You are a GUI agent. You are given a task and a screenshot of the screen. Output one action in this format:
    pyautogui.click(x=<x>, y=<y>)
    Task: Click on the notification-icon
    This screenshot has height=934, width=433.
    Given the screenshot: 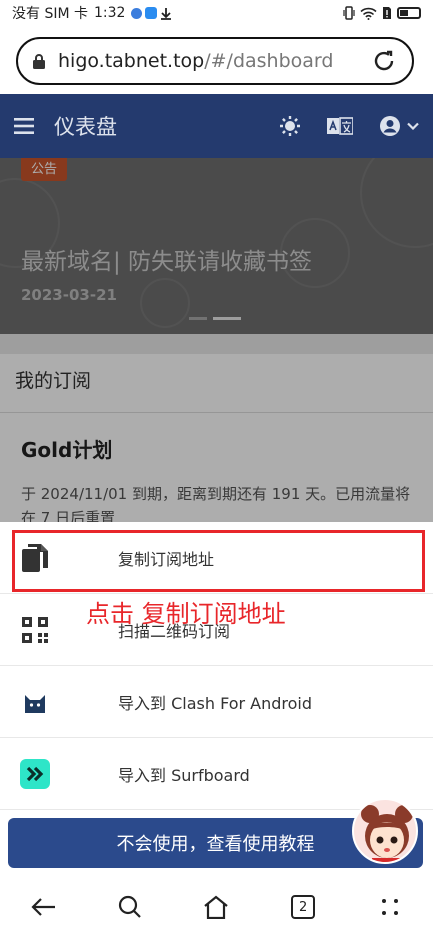 What is the action you would take?
    pyautogui.click(x=137, y=13)
    